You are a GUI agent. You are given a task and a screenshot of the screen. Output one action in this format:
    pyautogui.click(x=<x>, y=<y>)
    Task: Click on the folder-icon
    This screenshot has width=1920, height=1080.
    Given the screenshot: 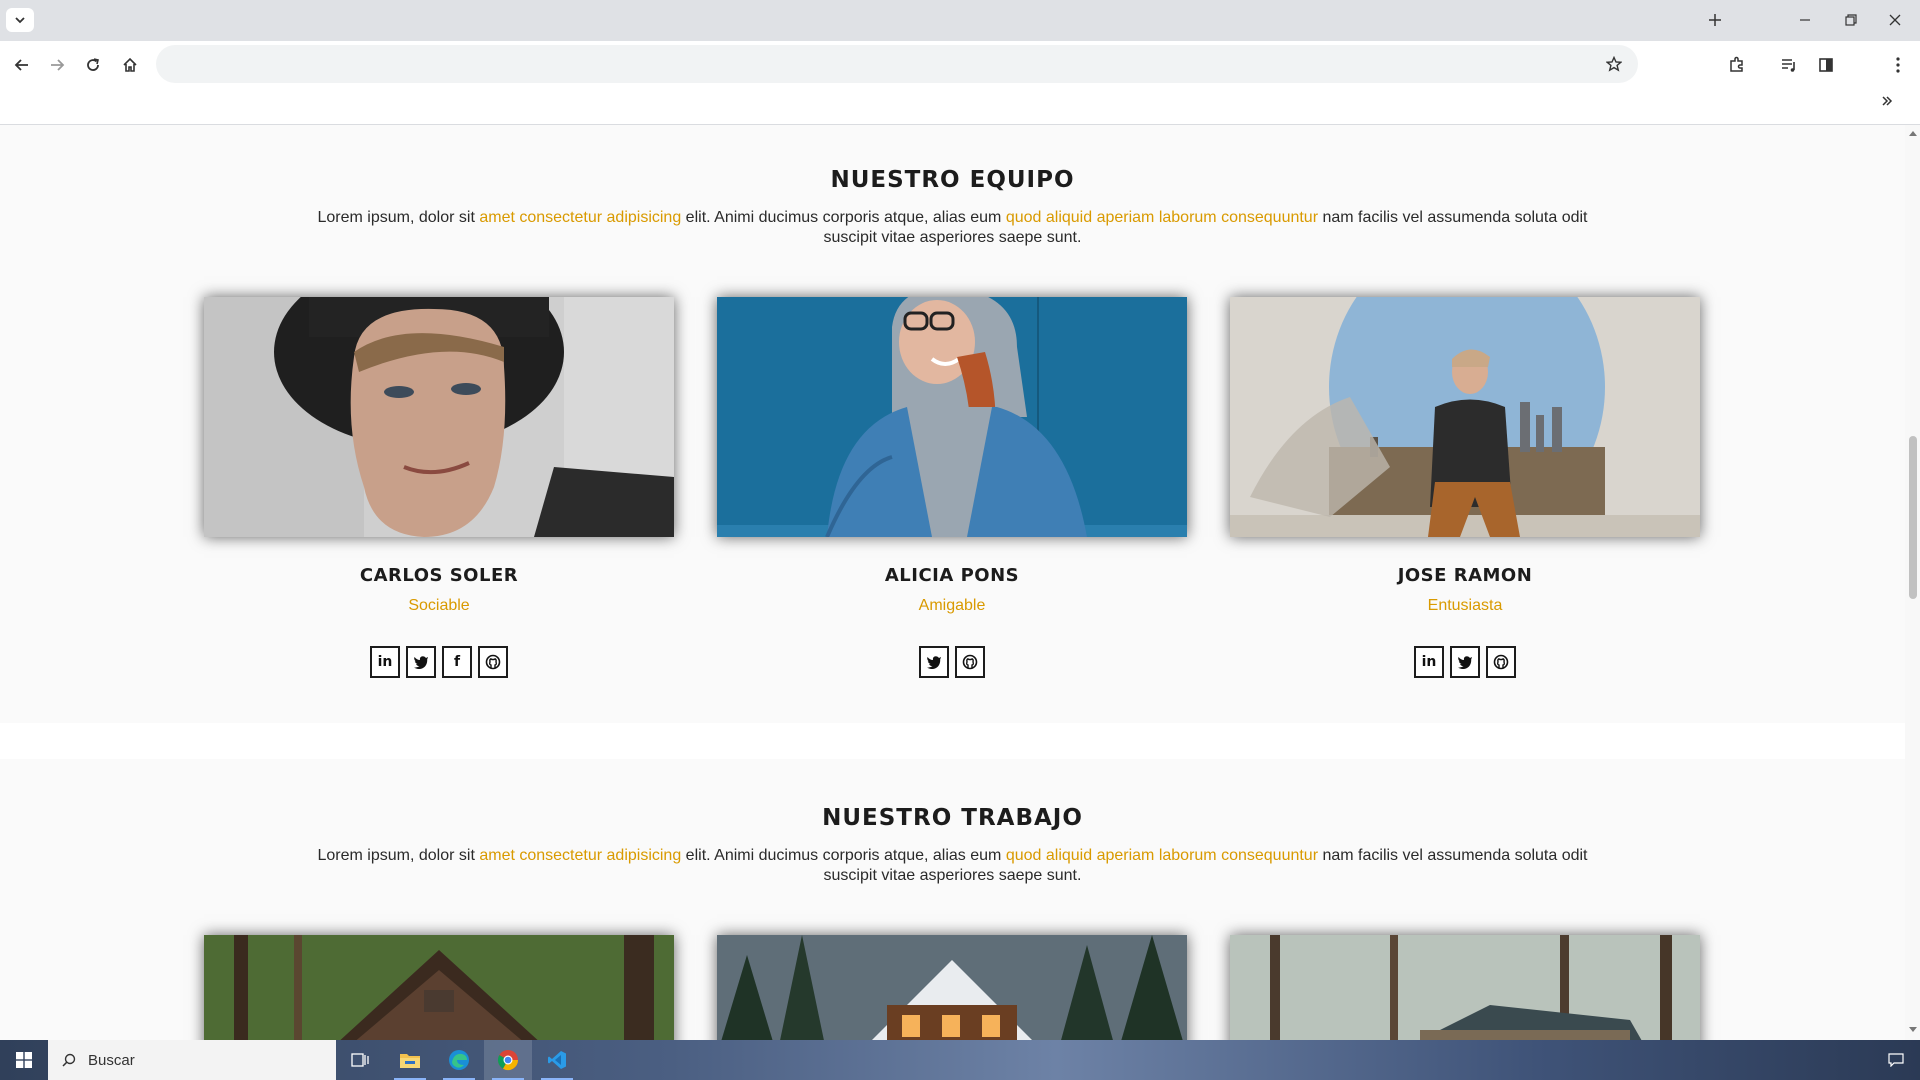 What is the action you would take?
    pyautogui.click(x=410, y=1061)
    